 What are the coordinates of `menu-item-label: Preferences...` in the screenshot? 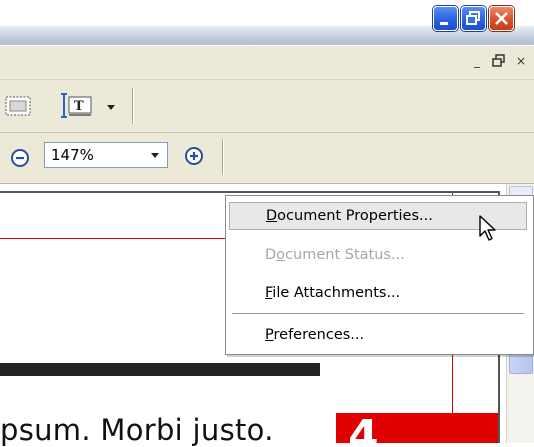 It's located at (315, 335).